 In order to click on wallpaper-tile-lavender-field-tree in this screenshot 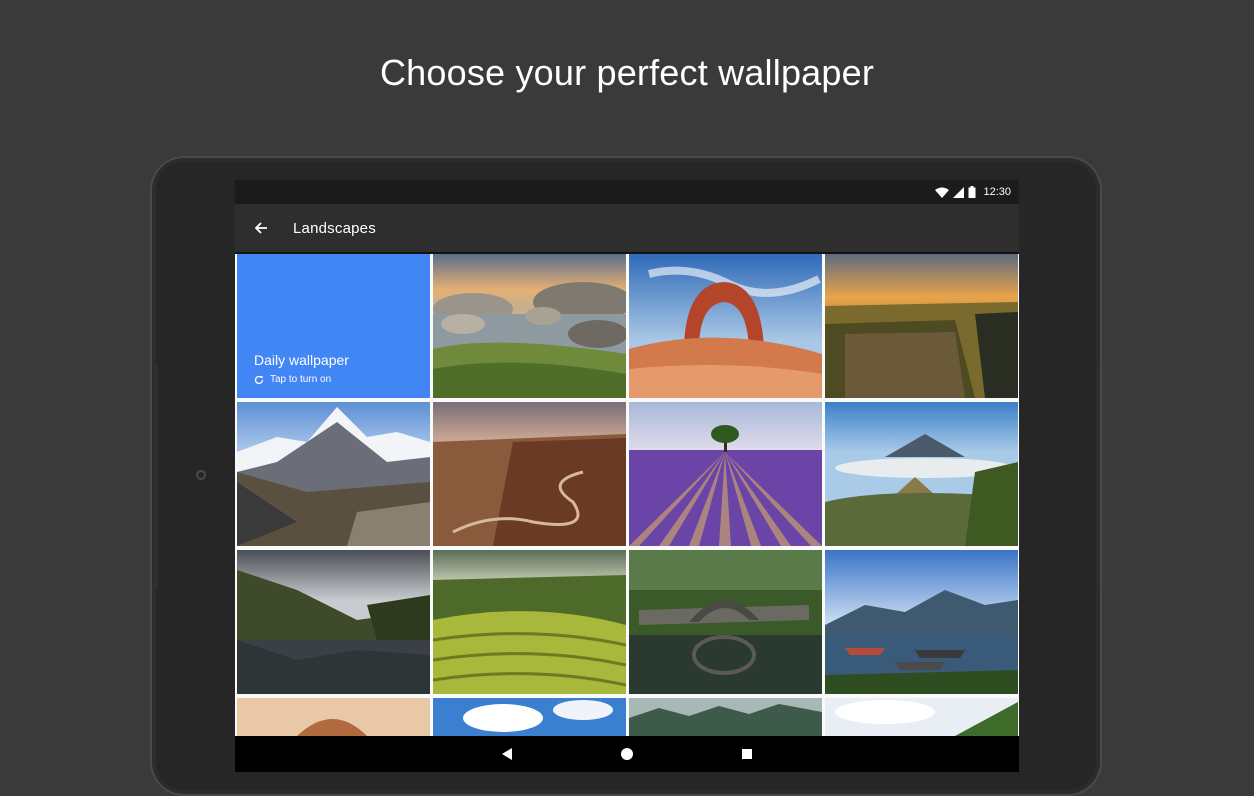, I will do `click(725, 474)`.